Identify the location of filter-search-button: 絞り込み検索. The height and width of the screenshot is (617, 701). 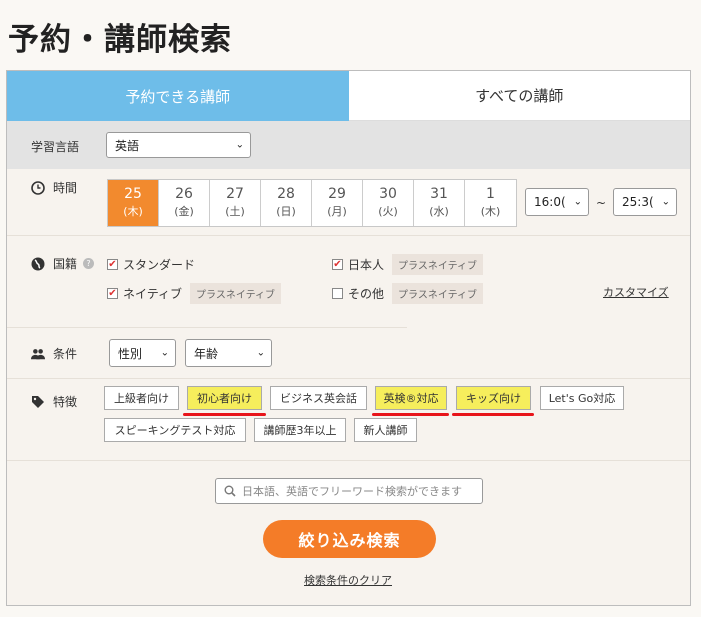
(349, 539).